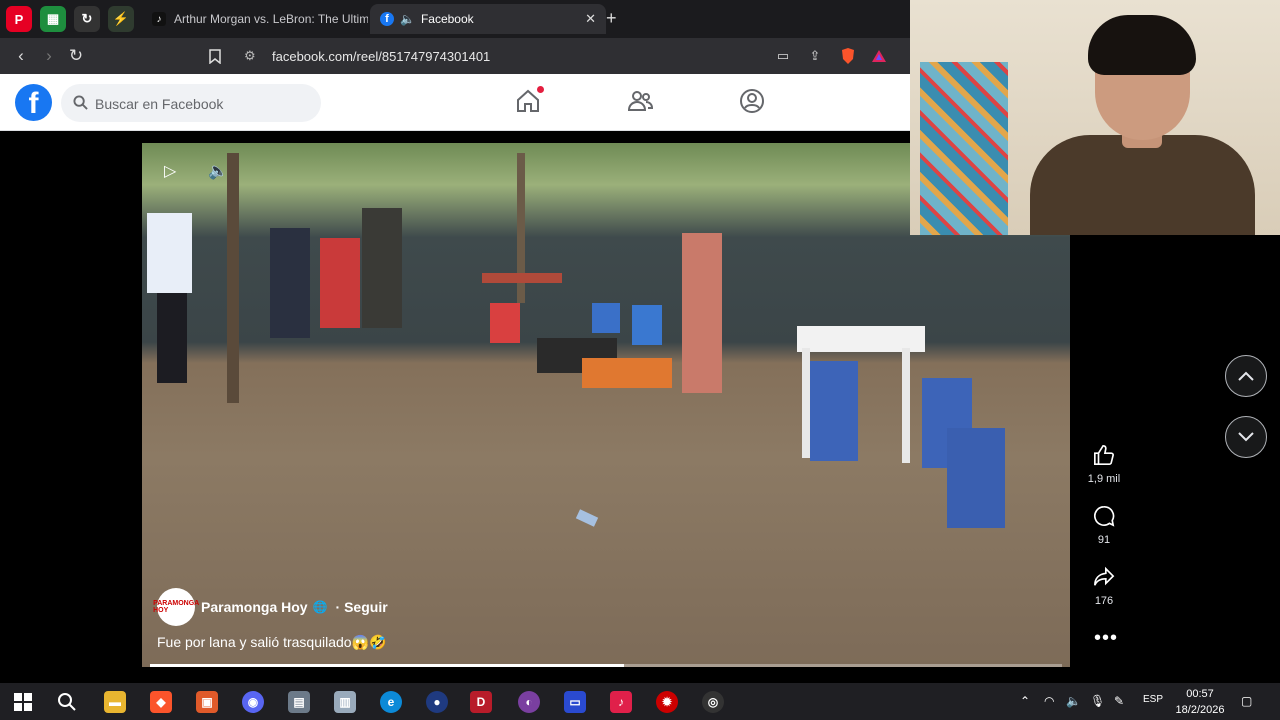 This screenshot has width=1280, height=720. I want to click on chevron-up-icon, so click(1246, 376).